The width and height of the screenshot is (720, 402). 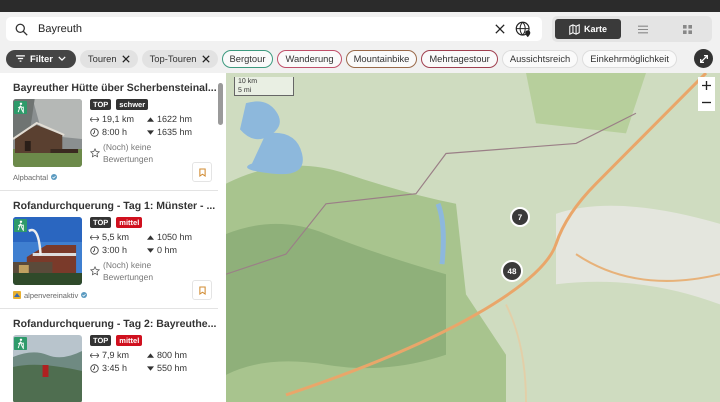 What do you see at coordinates (109, 59) in the screenshot?
I see `filter-chip: Touren` at bounding box center [109, 59].